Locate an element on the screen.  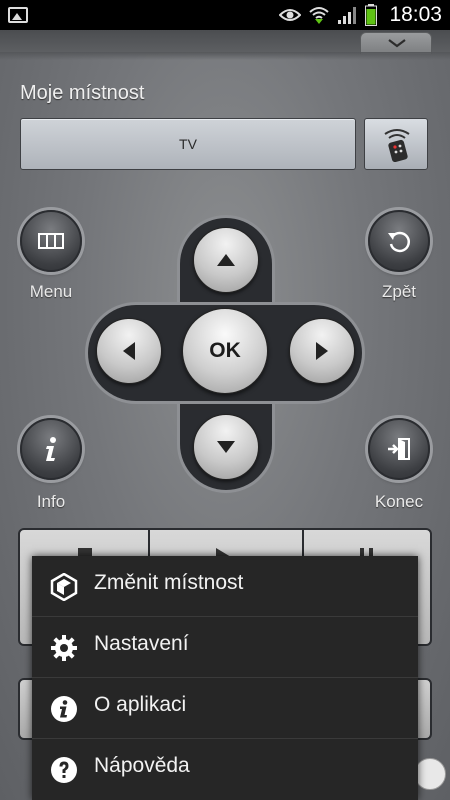
dpad-down-button is located at coordinates (226, 447).